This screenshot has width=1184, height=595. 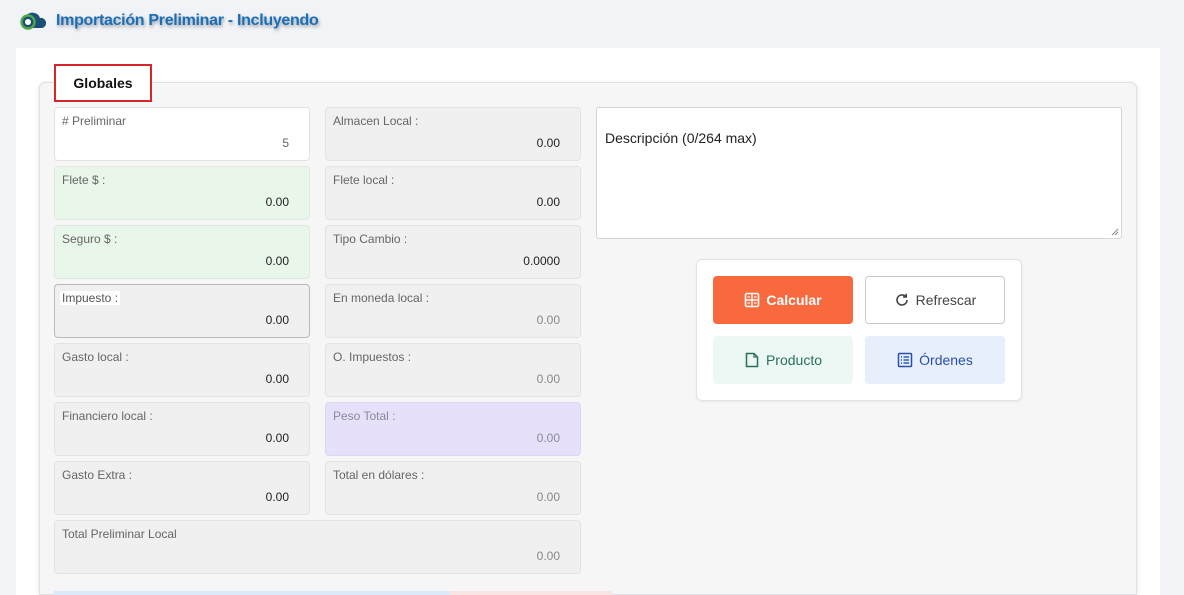 What do you see at coordinates (182, 311) in the screenshot?
I see `impuesto-field: Impuesto : 0.00` at bounding box center [182, 311].